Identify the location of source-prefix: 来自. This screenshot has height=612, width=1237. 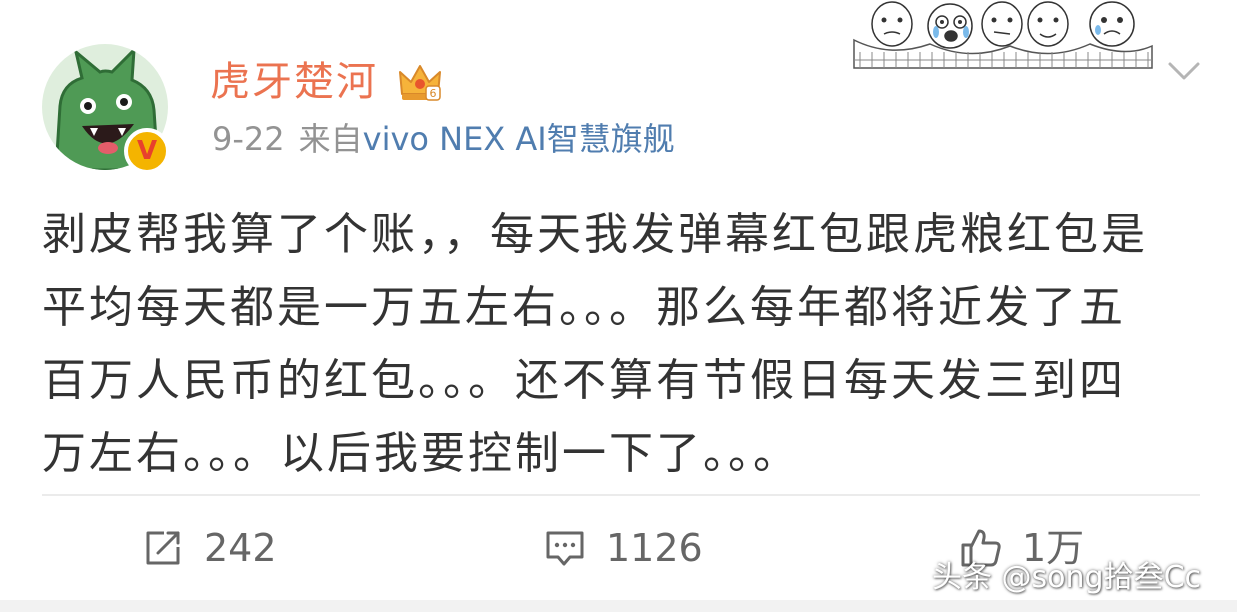
(330, 139).